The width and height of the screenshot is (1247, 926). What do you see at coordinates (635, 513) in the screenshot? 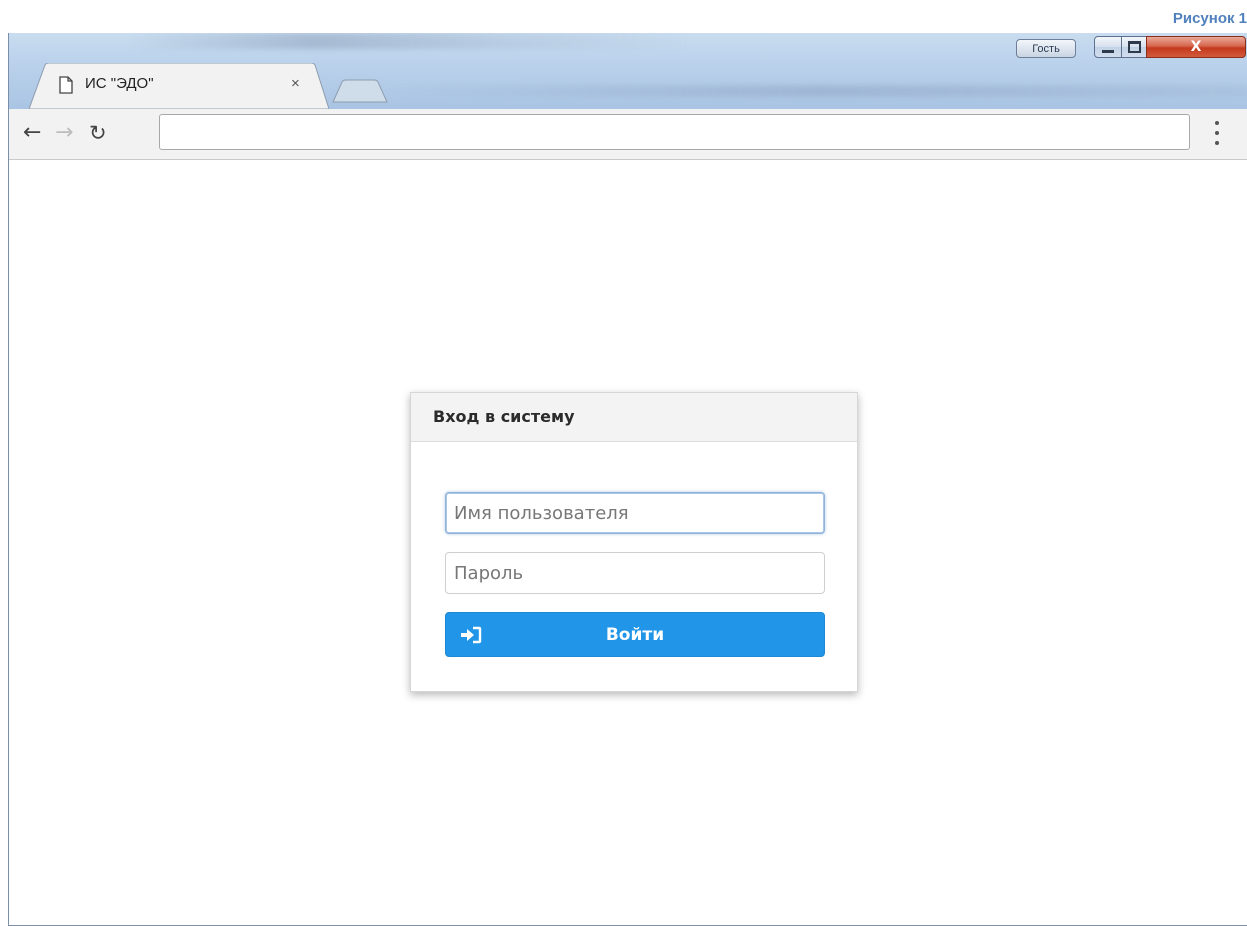
I see `username-input` at bounding box center [635, 513].